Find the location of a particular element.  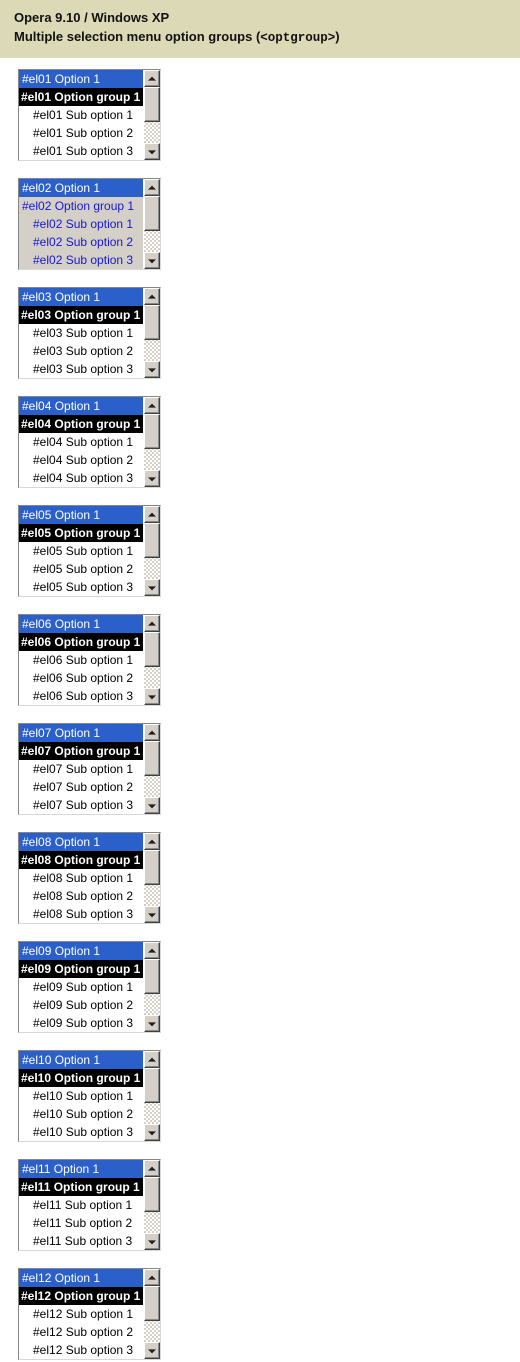

scrollbar-thumb-el06 is located at coordinates (152, 649).